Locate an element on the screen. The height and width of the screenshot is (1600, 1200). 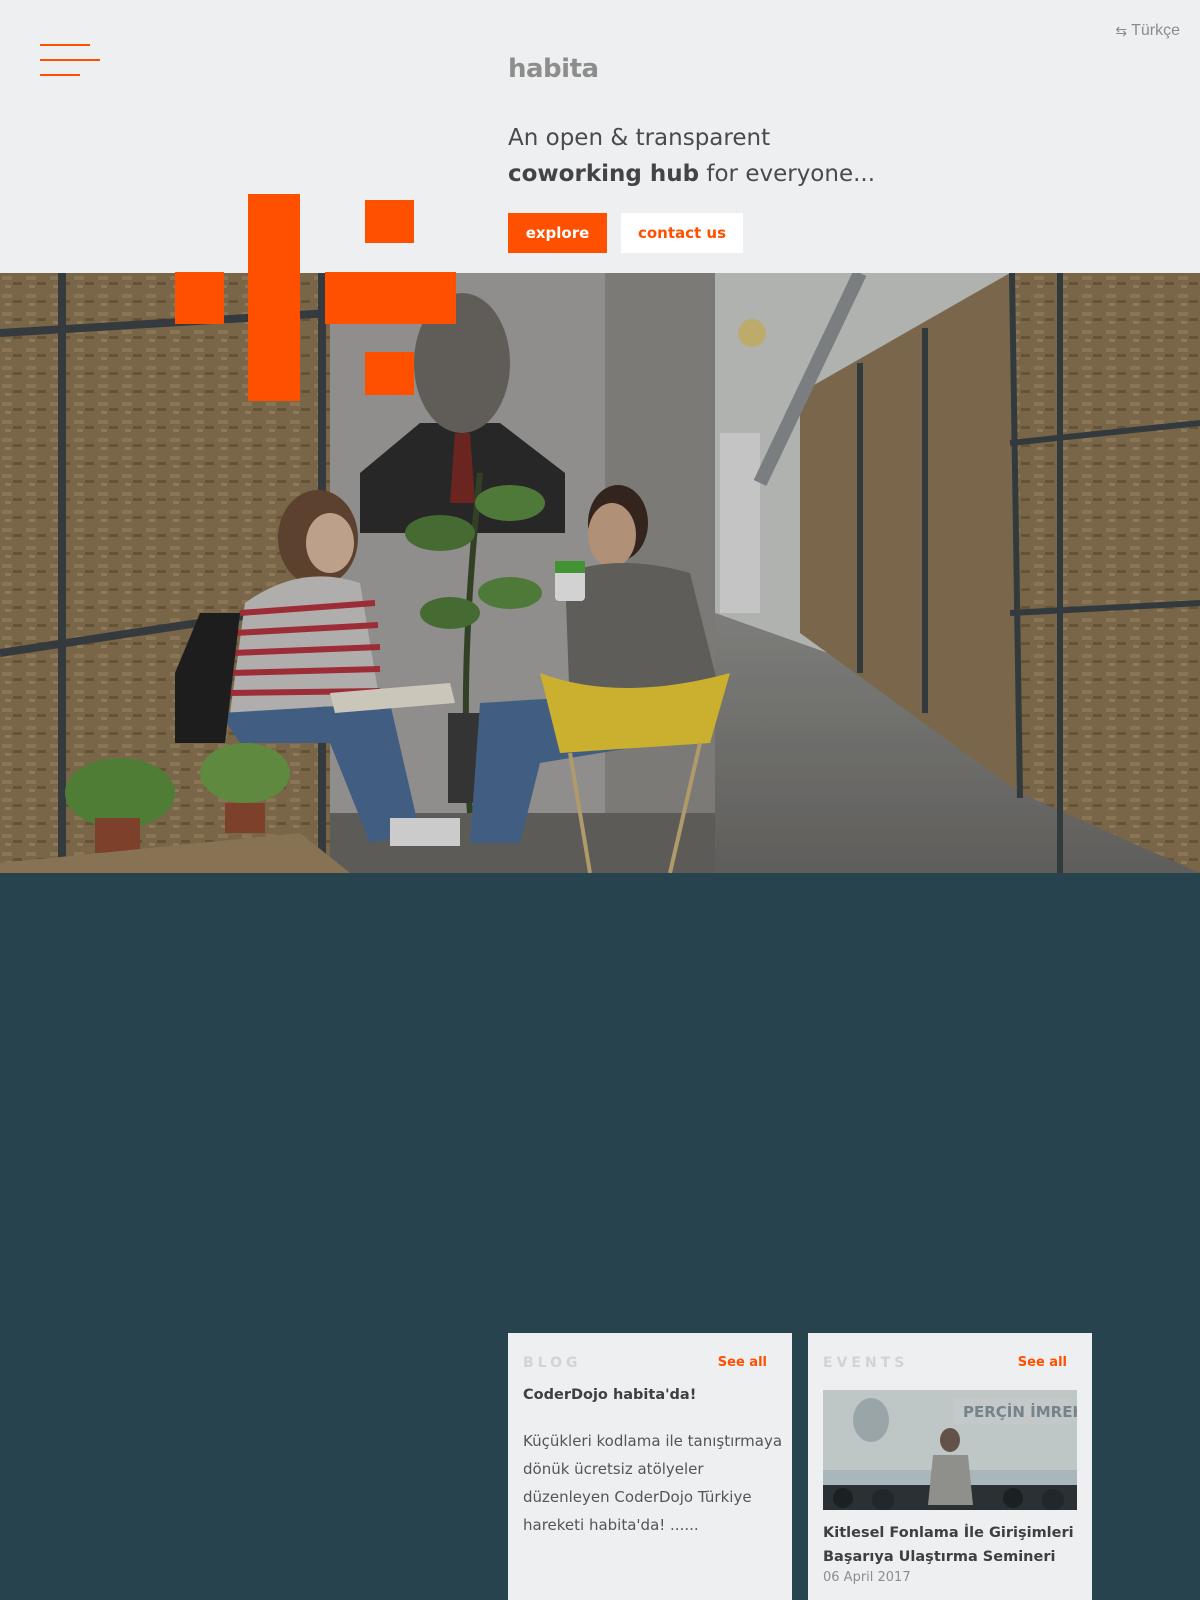
event-photo: PERÇİN İMREK is located at coordinates (950, 1450).